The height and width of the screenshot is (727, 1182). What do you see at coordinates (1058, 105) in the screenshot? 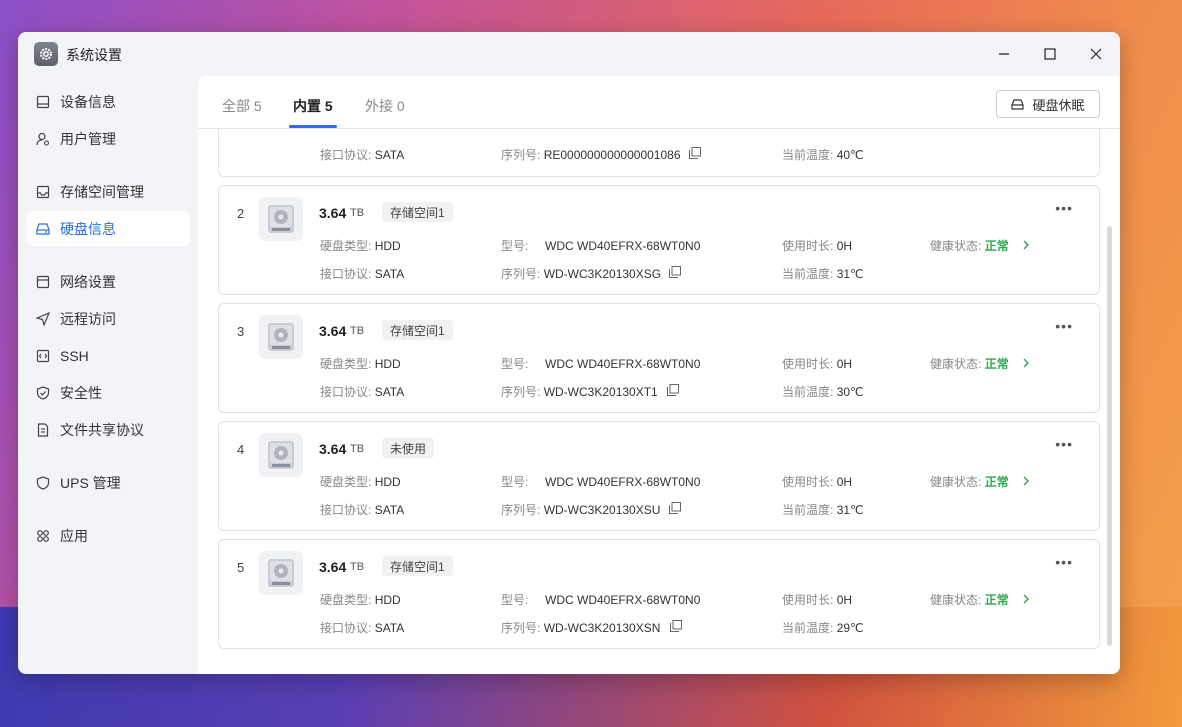
I see `disk-sleep-label: 硬盘休眠` at bounding box center [1058, 105].